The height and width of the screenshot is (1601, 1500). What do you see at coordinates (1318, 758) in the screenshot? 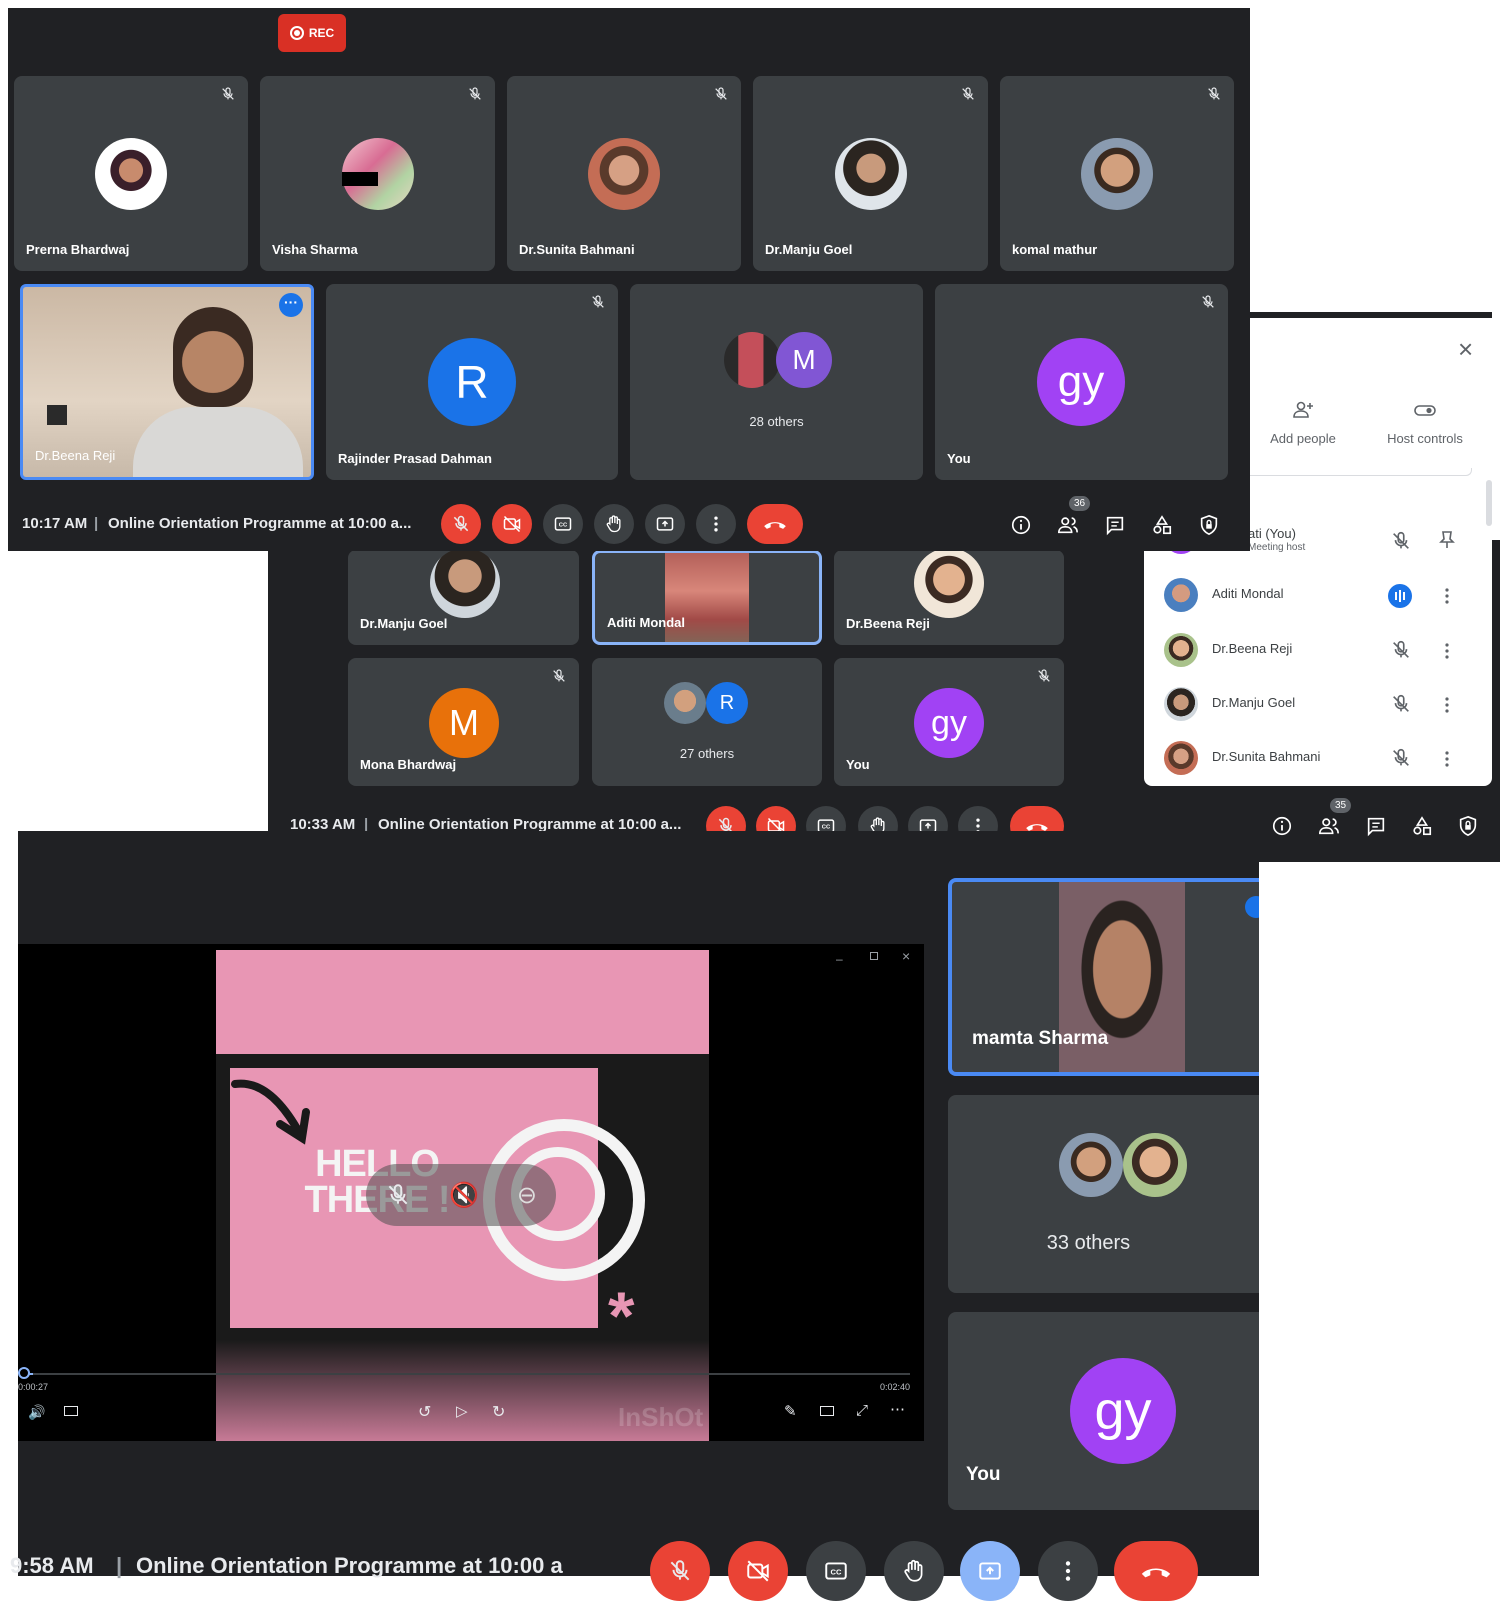
I see `participant-row: Dr.Sunita Bahmani` at bounding box center [1318, 758].